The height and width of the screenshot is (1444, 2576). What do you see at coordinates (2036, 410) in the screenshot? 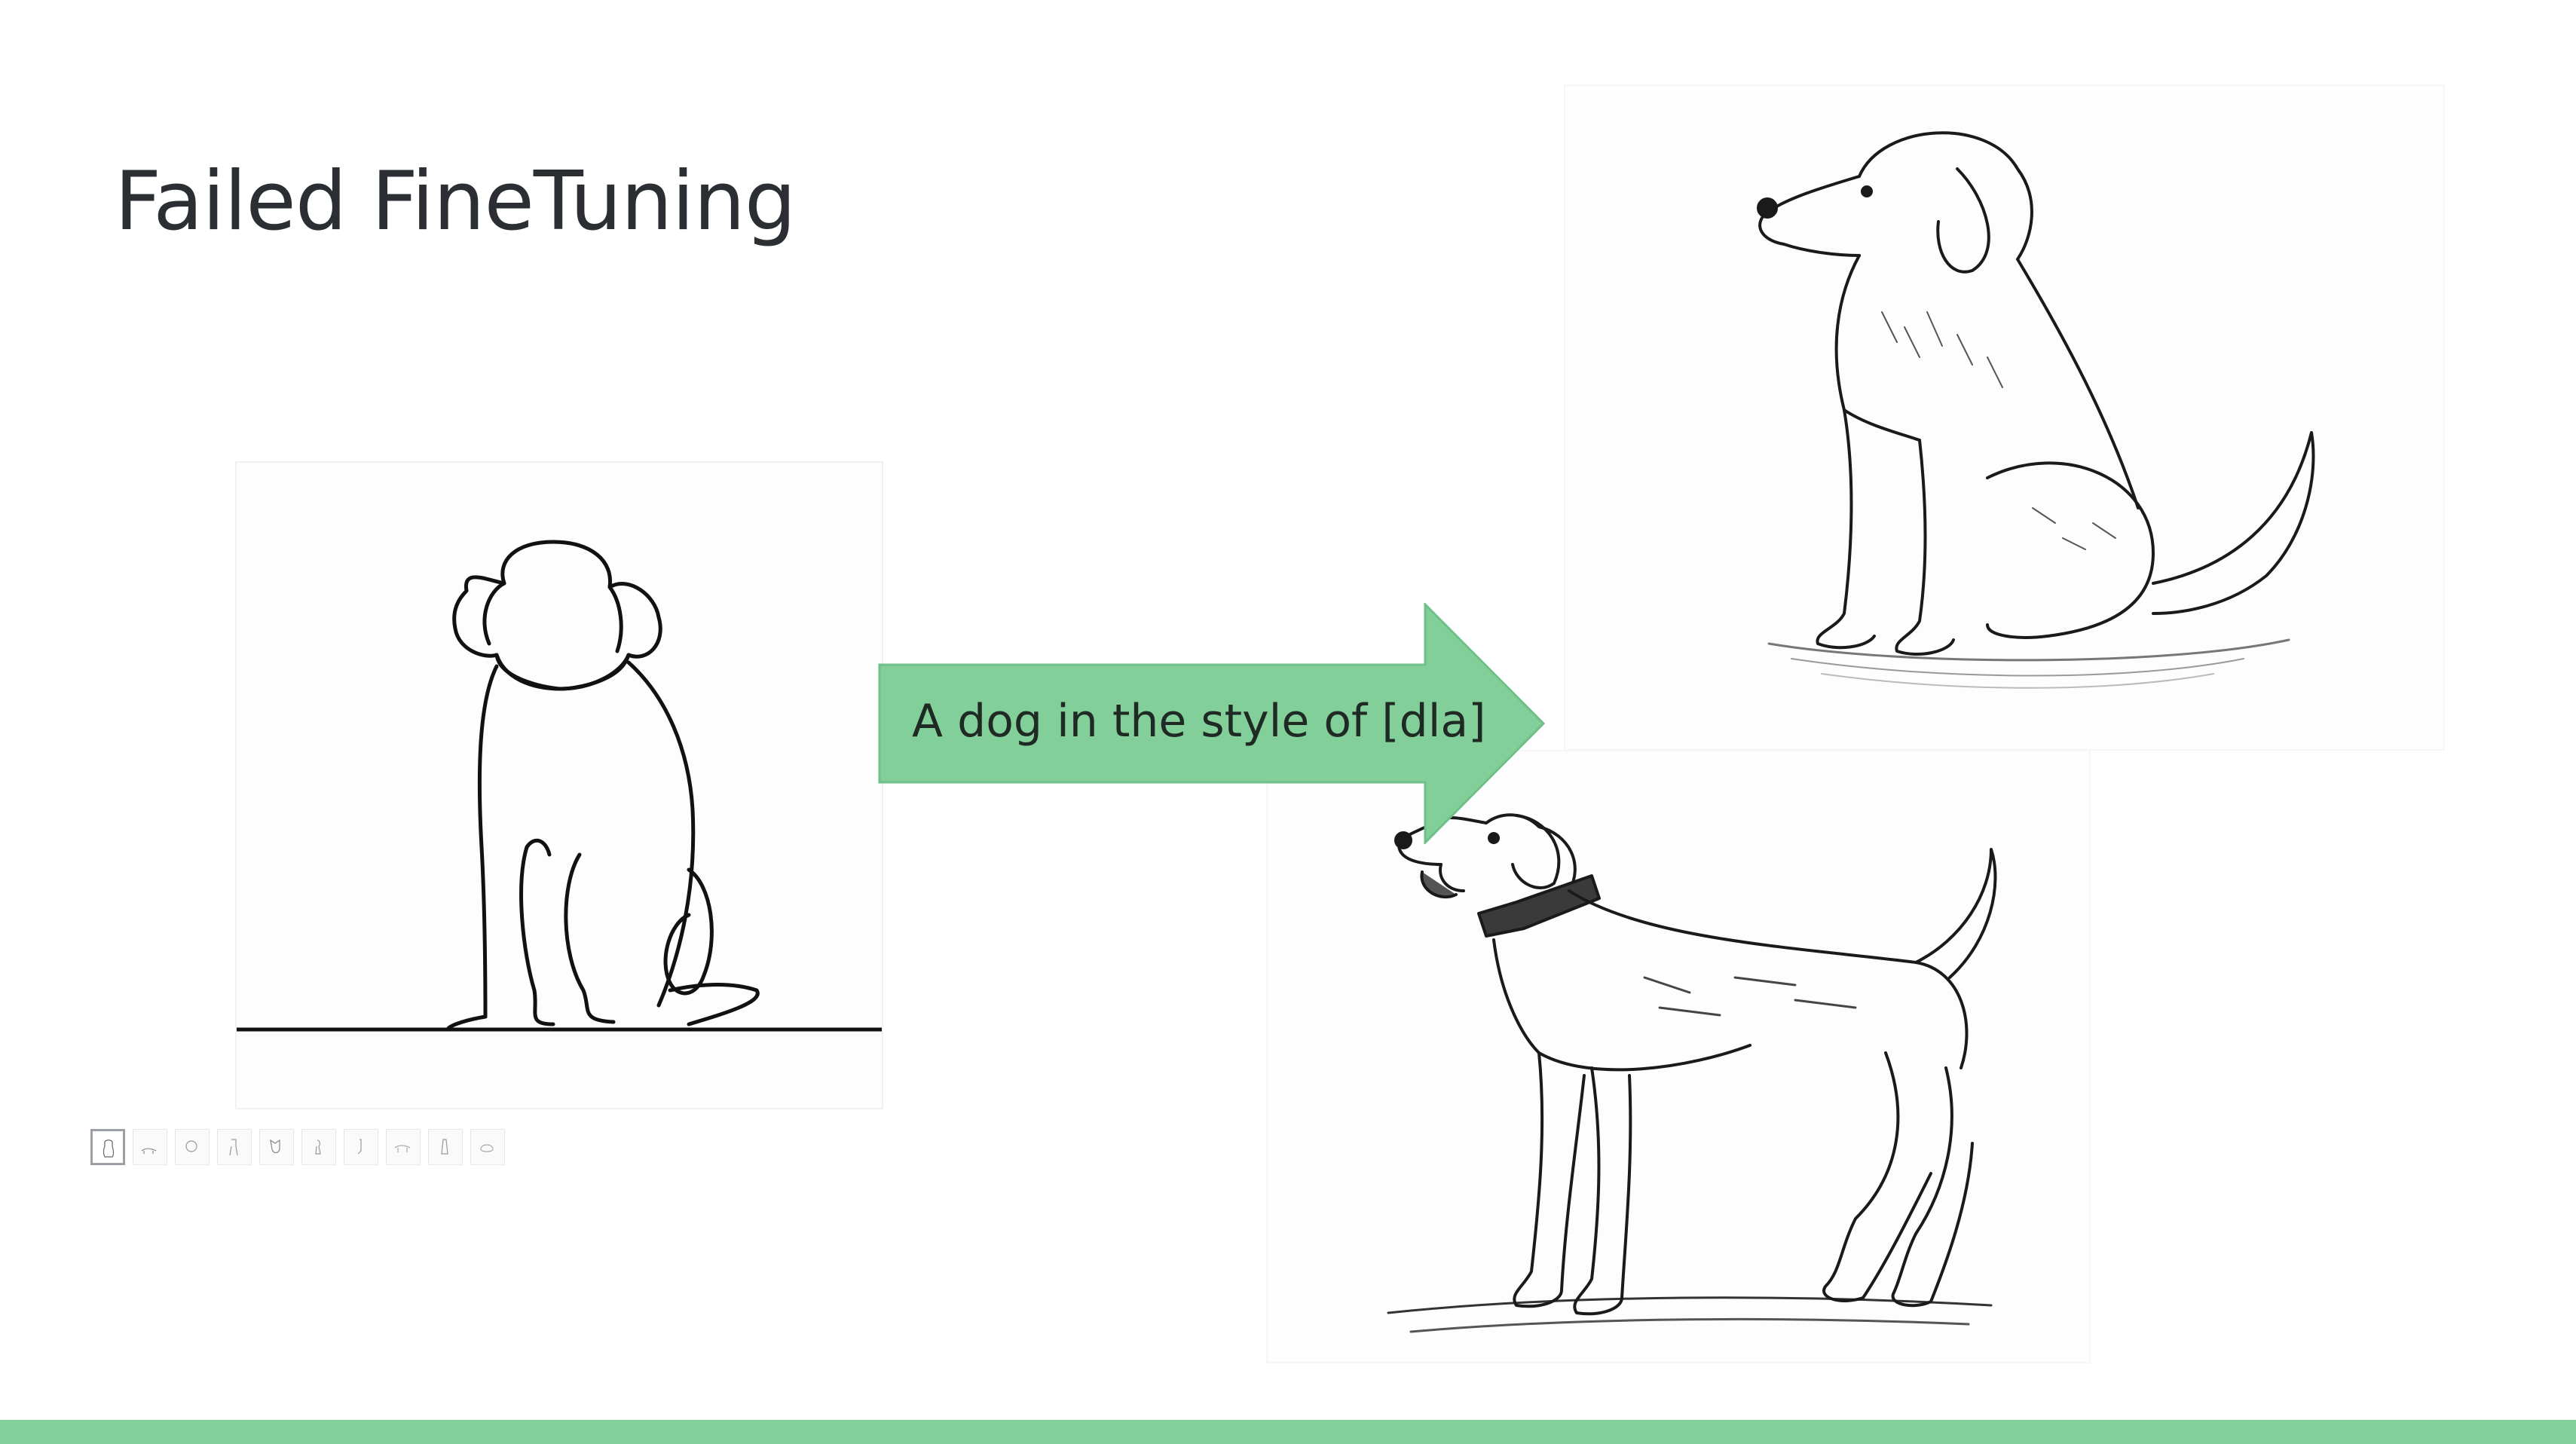
I see `sitting-dog-drawing` at bounding box center [2036, 410].